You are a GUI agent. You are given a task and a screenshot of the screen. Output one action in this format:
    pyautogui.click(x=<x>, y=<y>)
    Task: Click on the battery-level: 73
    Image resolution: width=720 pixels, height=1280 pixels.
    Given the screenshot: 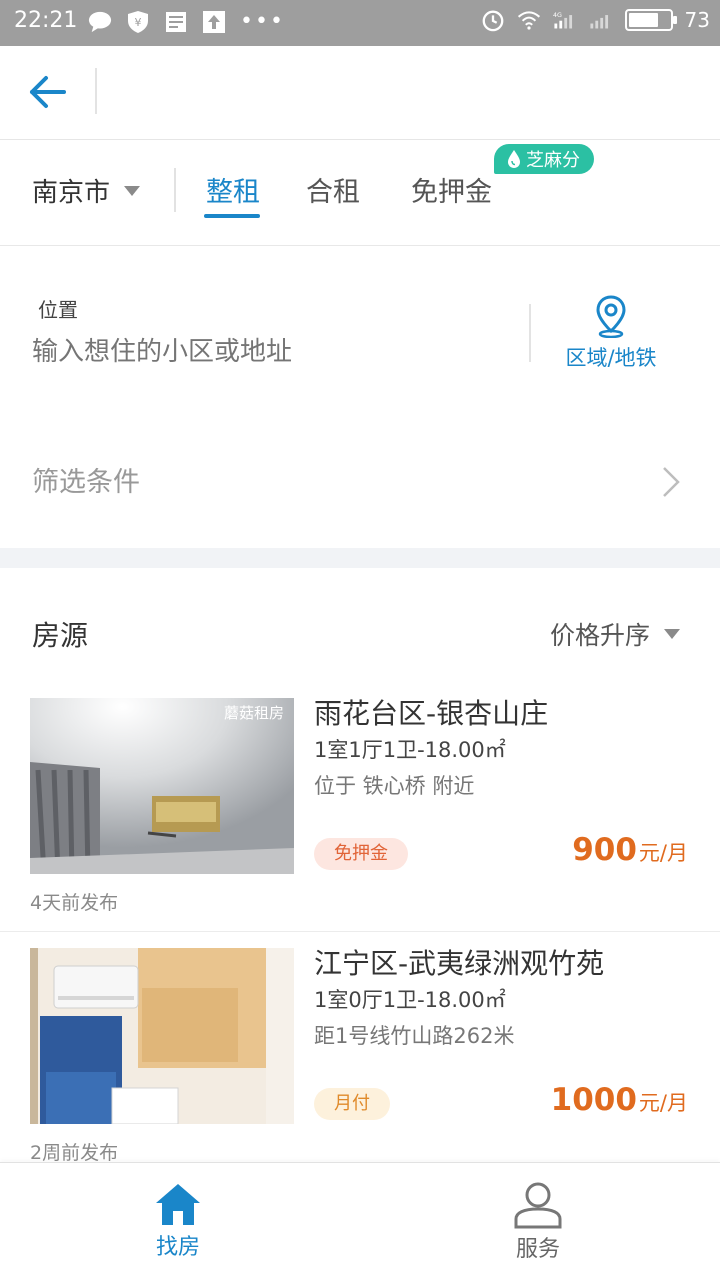 What is the action you would take?
    pyautogui.click(x=697, y=20)
    